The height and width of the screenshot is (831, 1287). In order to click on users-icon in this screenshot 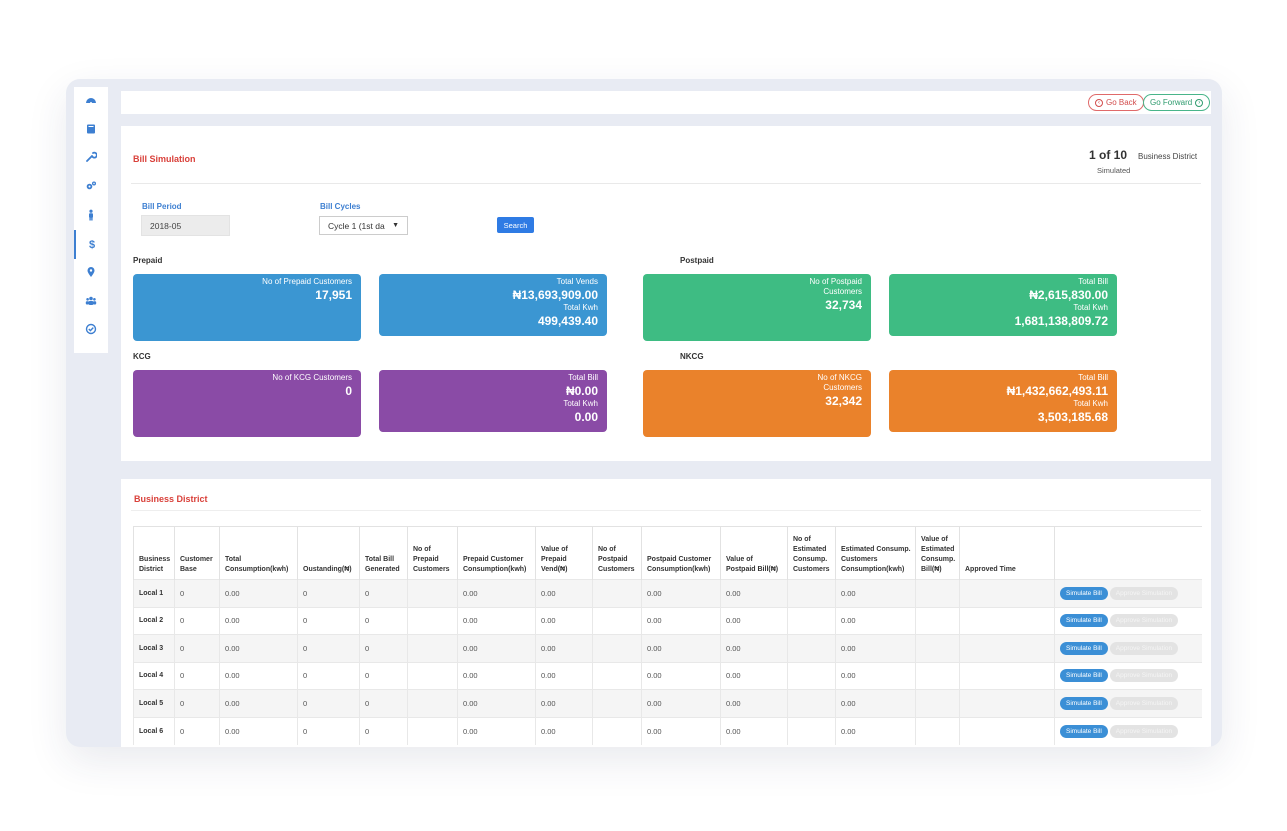, I will do `click(91, 302)`.